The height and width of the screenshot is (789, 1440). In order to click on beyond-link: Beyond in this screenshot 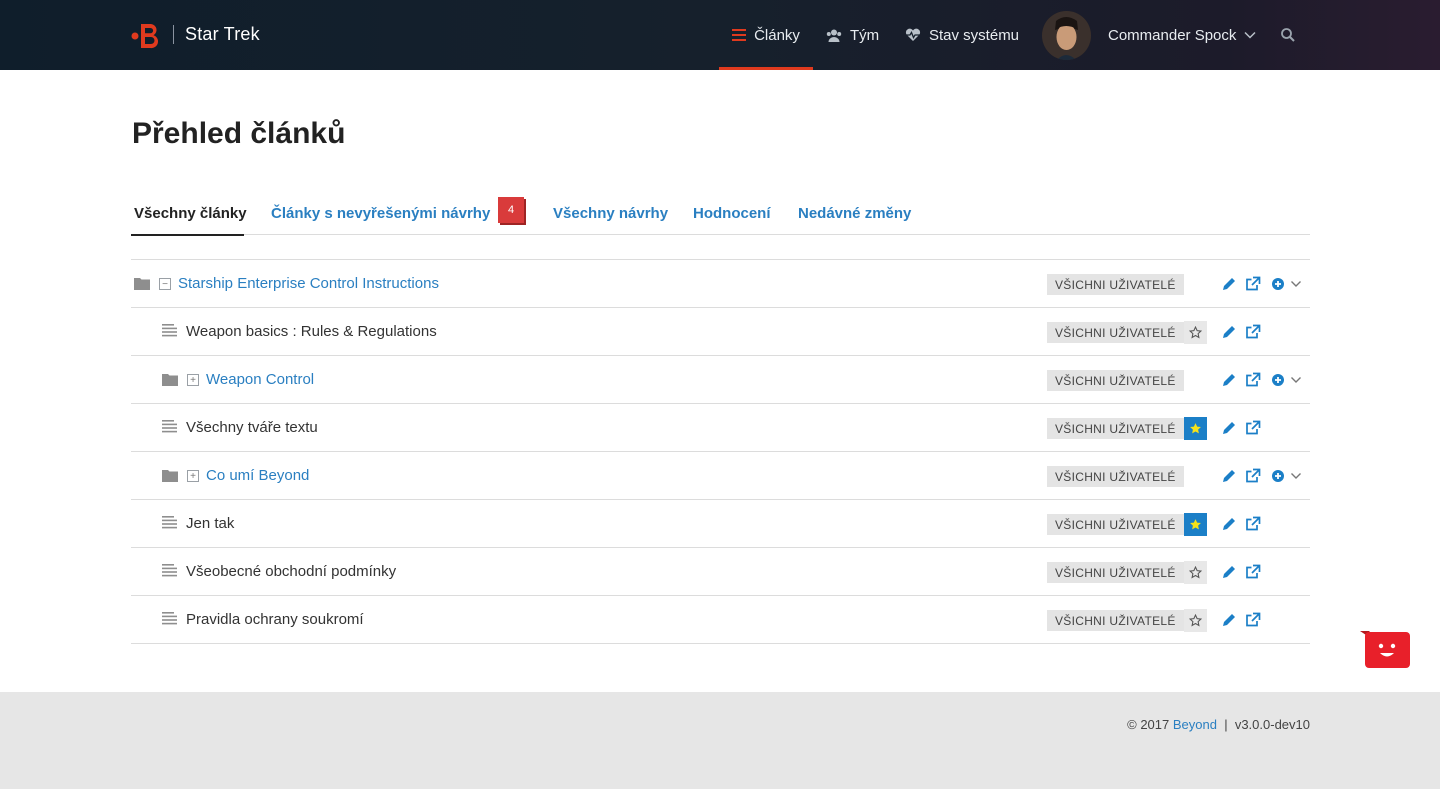, I will do `click(1195, 724)`.